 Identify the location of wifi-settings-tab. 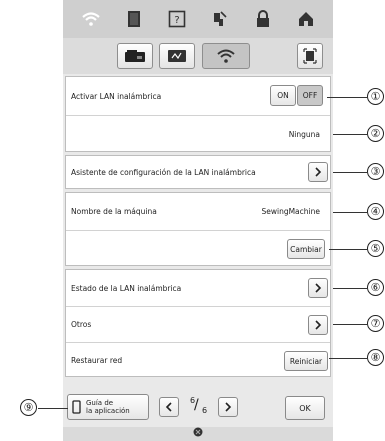
(226, 56).